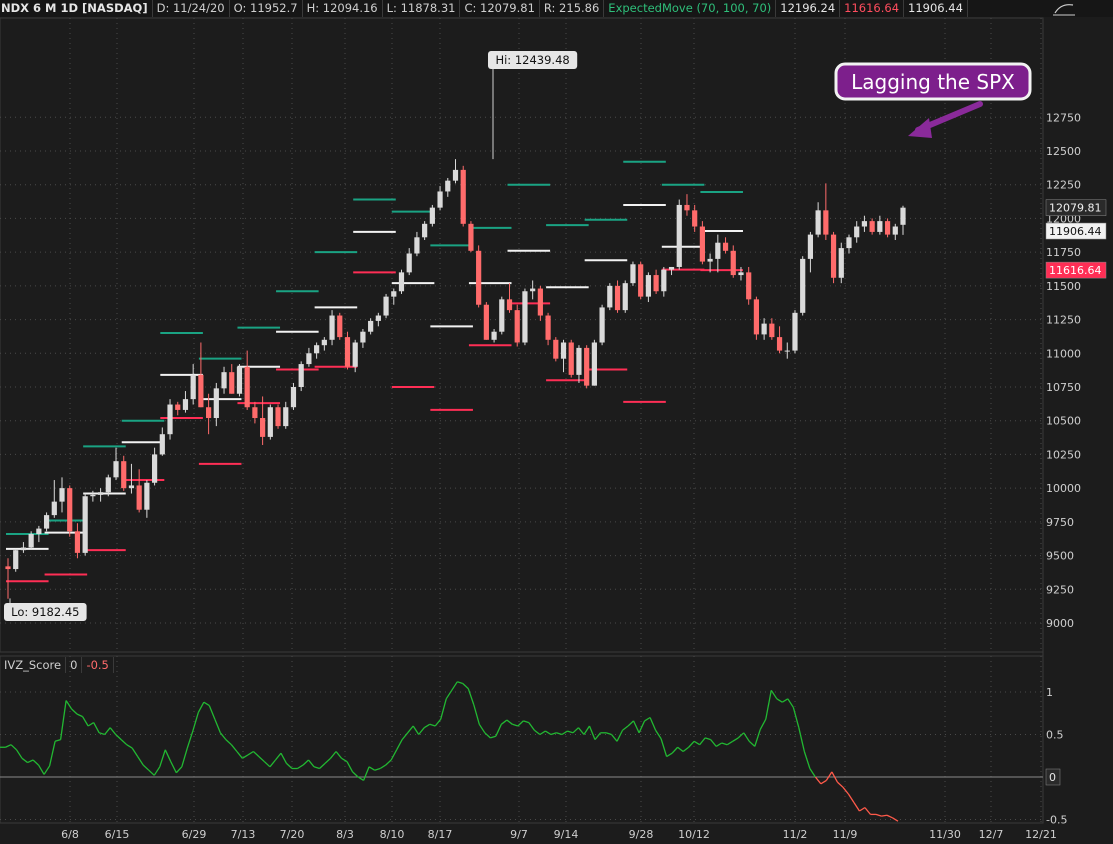  Describe the element at coordinates (1063, 286) in the screenshot. I see `y-tick-label: 11500` at that location.